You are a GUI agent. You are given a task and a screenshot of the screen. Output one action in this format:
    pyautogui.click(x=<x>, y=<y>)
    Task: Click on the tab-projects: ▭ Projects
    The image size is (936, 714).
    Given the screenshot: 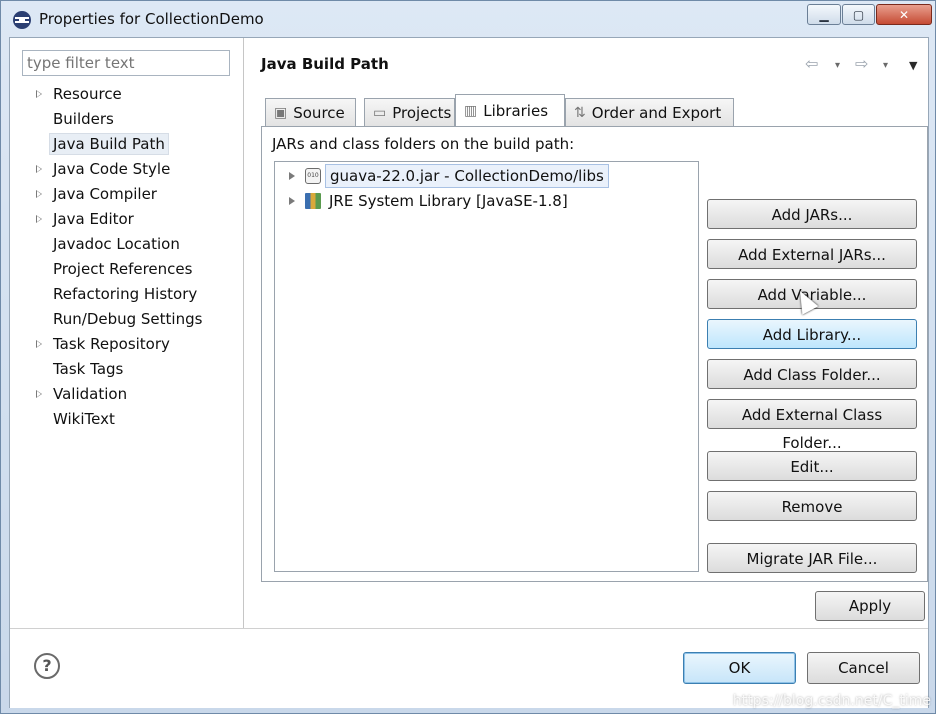 What is the action you would take?
    pyautogui.click(x=409, y=112)
    